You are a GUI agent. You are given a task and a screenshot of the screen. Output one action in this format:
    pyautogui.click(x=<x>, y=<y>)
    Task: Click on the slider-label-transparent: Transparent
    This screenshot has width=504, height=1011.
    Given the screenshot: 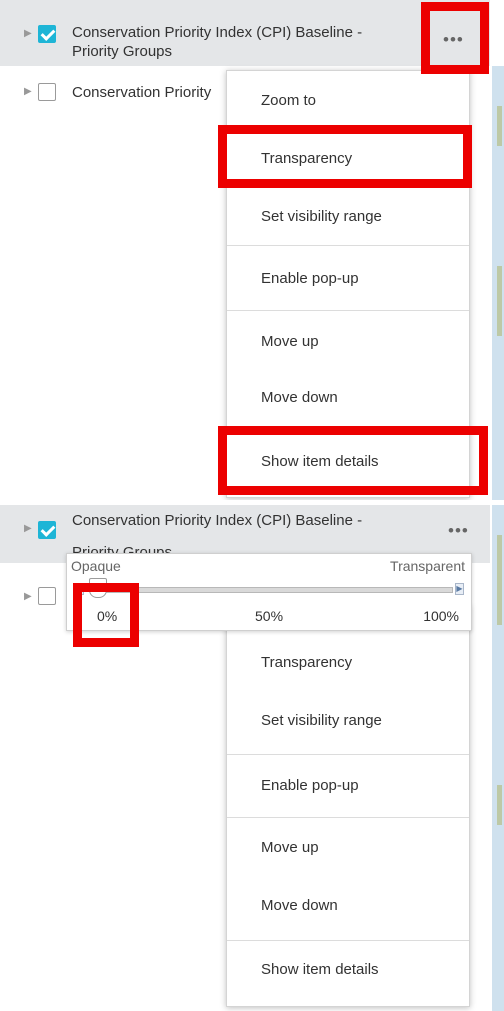 What is the action you would take?
    pyautogui.click(x=427, y=566)
    